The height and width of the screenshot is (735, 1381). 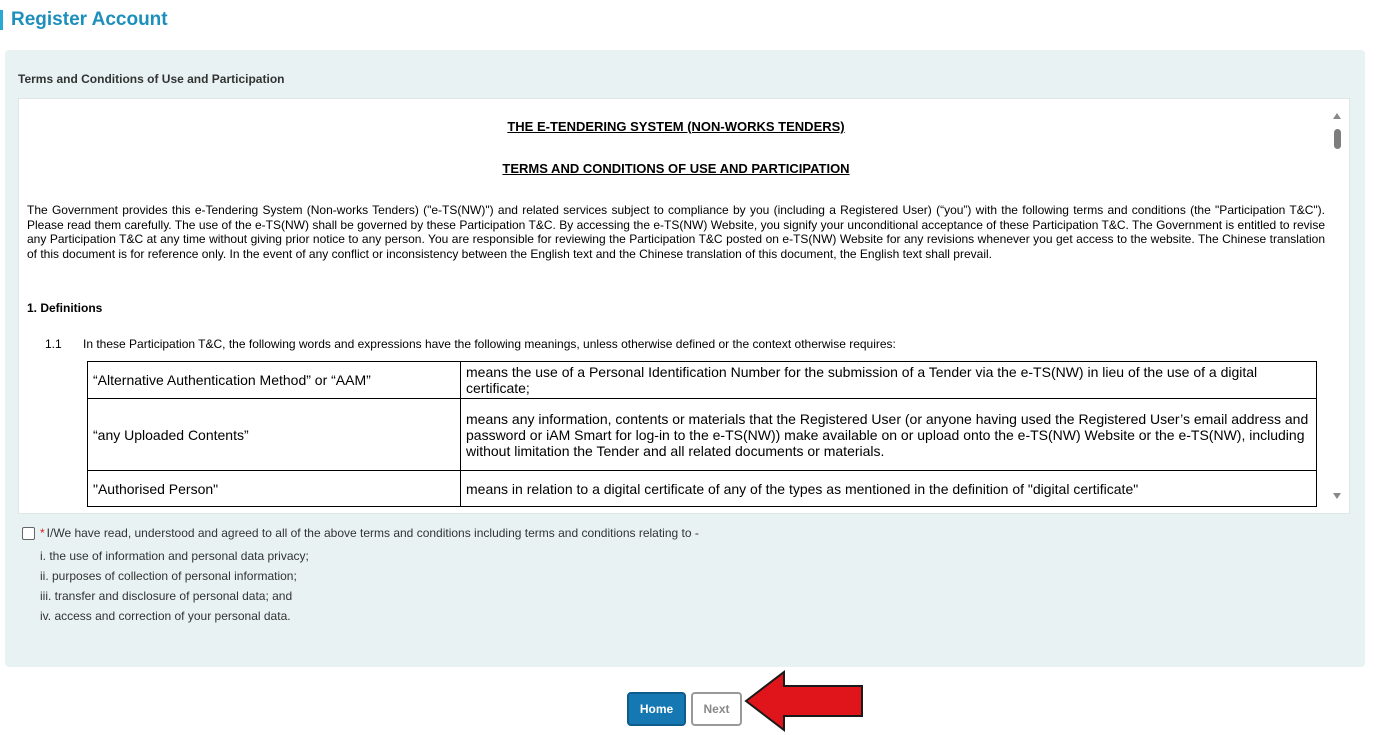 What do you see at coordinates (656, 709) in the screenshot?
I see `home-button: Home` at bounding box center [656, 709].